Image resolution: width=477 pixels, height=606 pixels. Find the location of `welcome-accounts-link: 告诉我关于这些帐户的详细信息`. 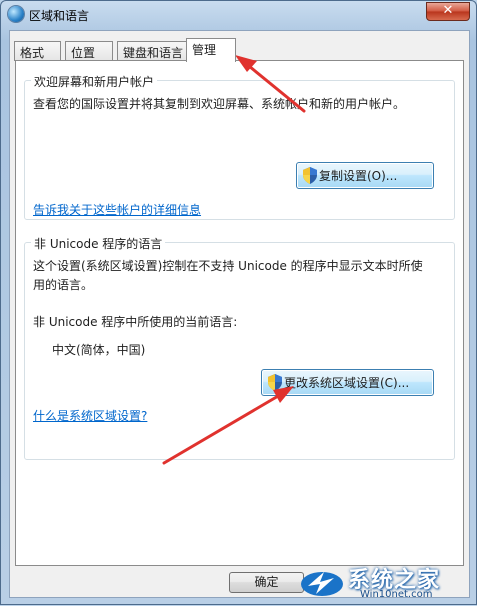

welcome-accounts-link: 告诉我关于这些帐户的详细信息 is located at coordinates (117, 209).